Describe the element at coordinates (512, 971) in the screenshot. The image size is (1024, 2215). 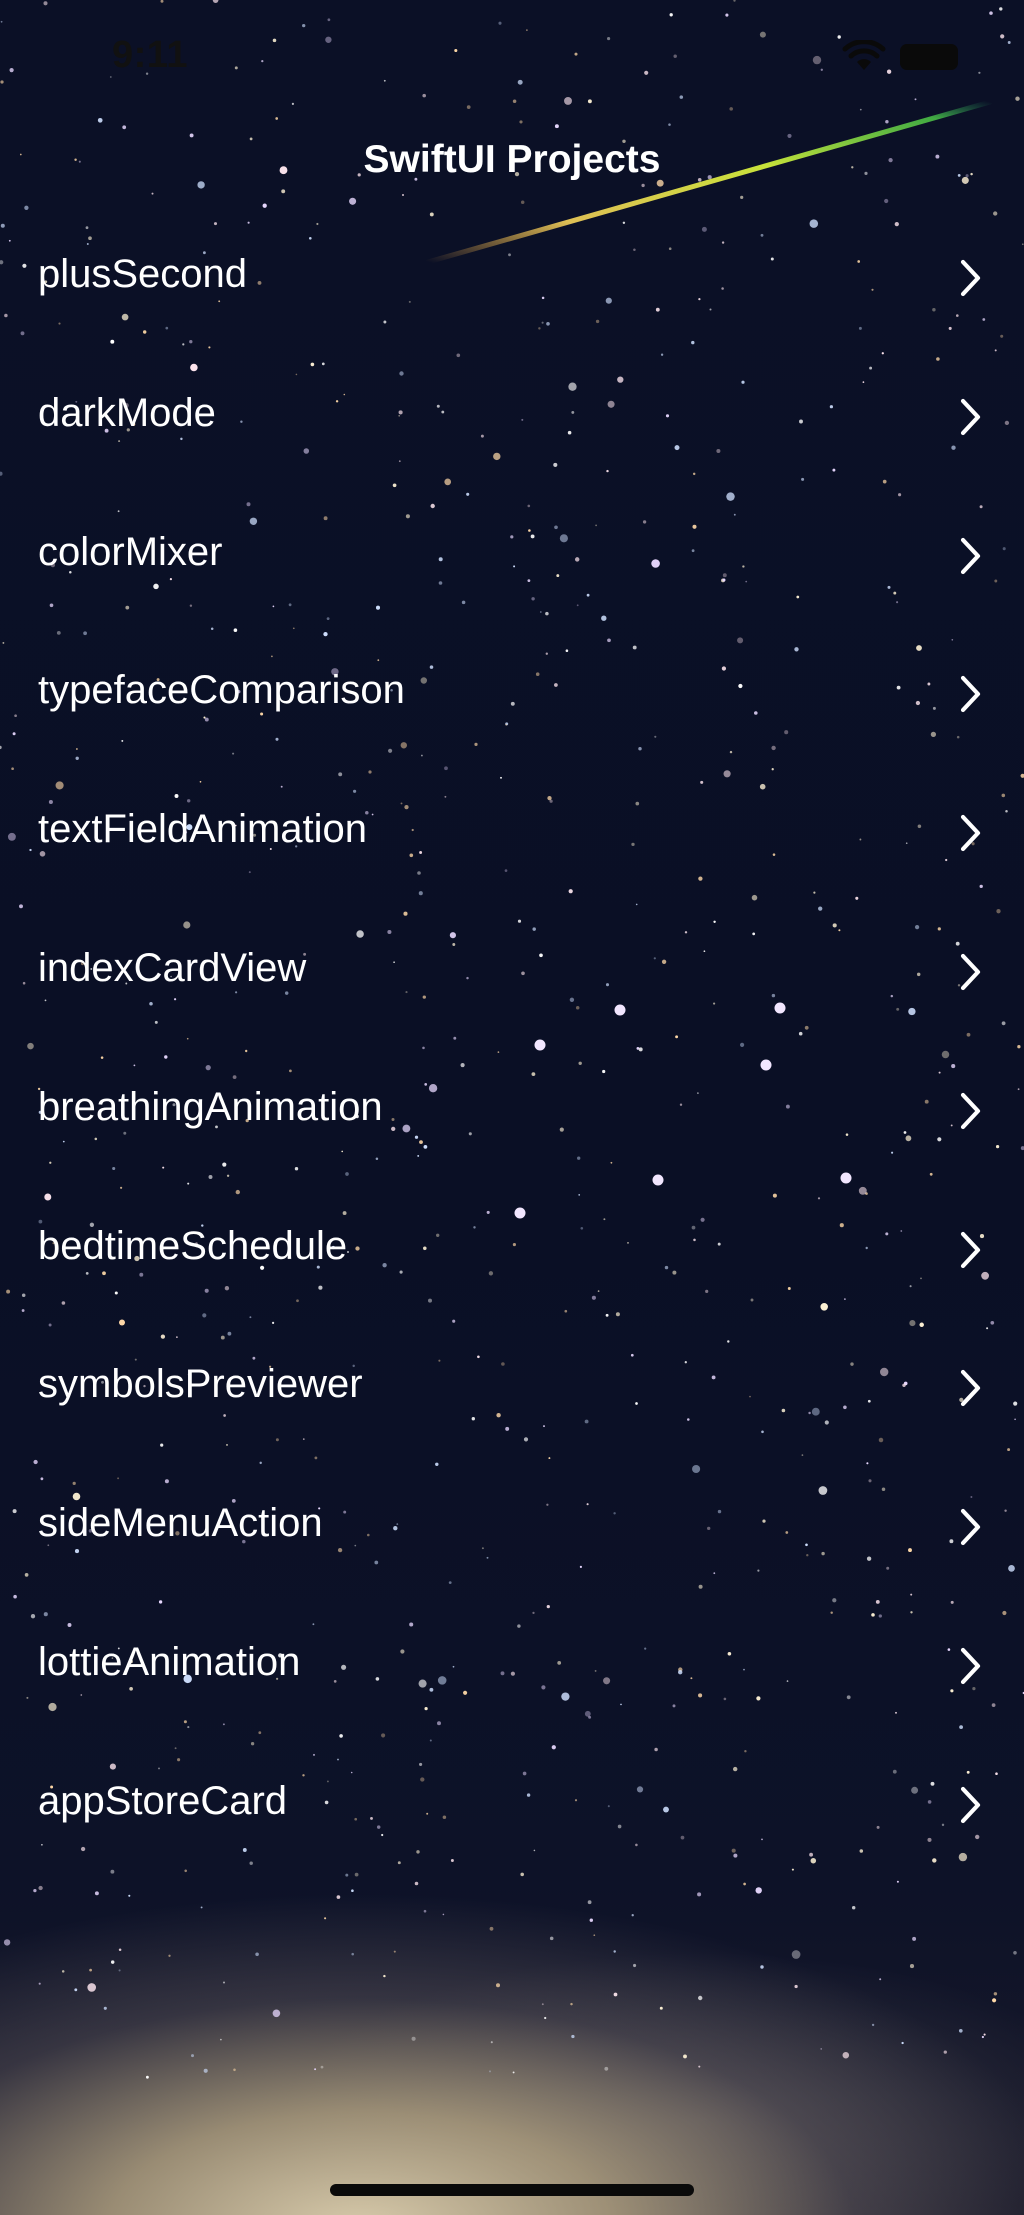
I see `list-item-indexcardview: indexCardView` at that location.